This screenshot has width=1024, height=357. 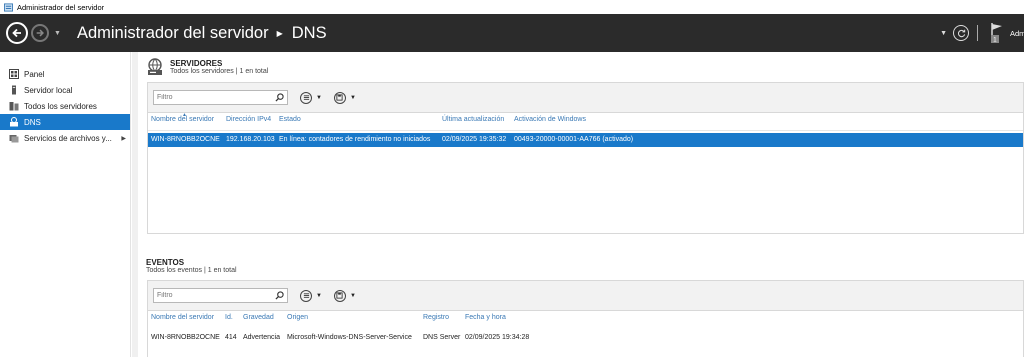 I want to click on server-manager-app-icon, so click(x=8, y=7).